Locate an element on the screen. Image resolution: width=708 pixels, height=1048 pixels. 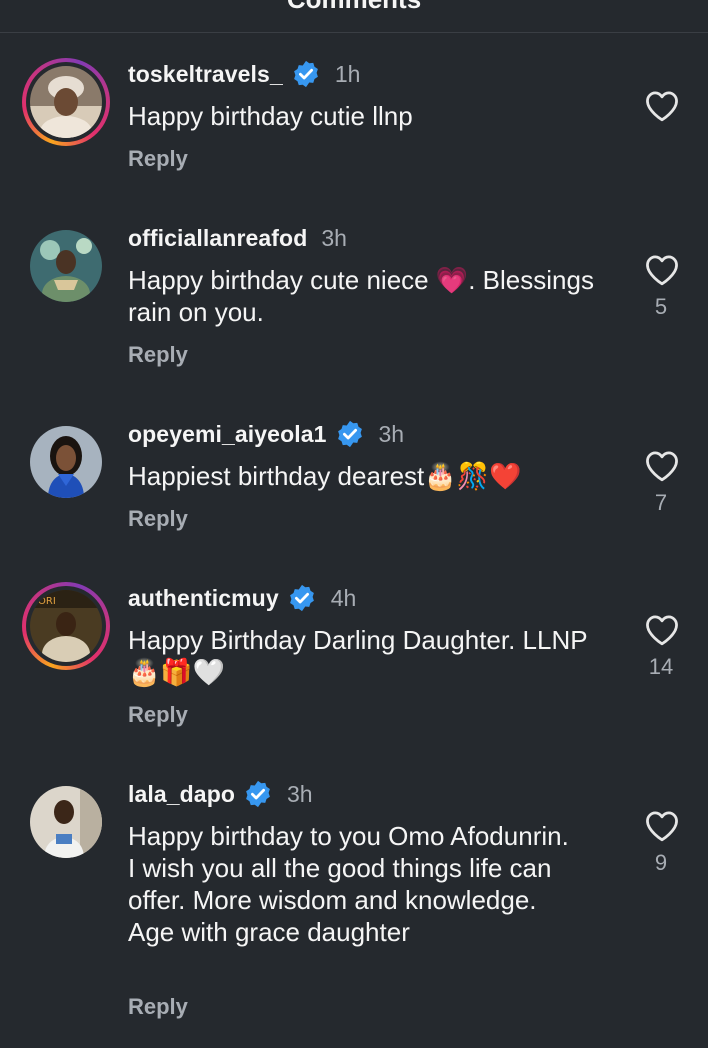
username: officiallanreafod is located at coordinates (217, 238).